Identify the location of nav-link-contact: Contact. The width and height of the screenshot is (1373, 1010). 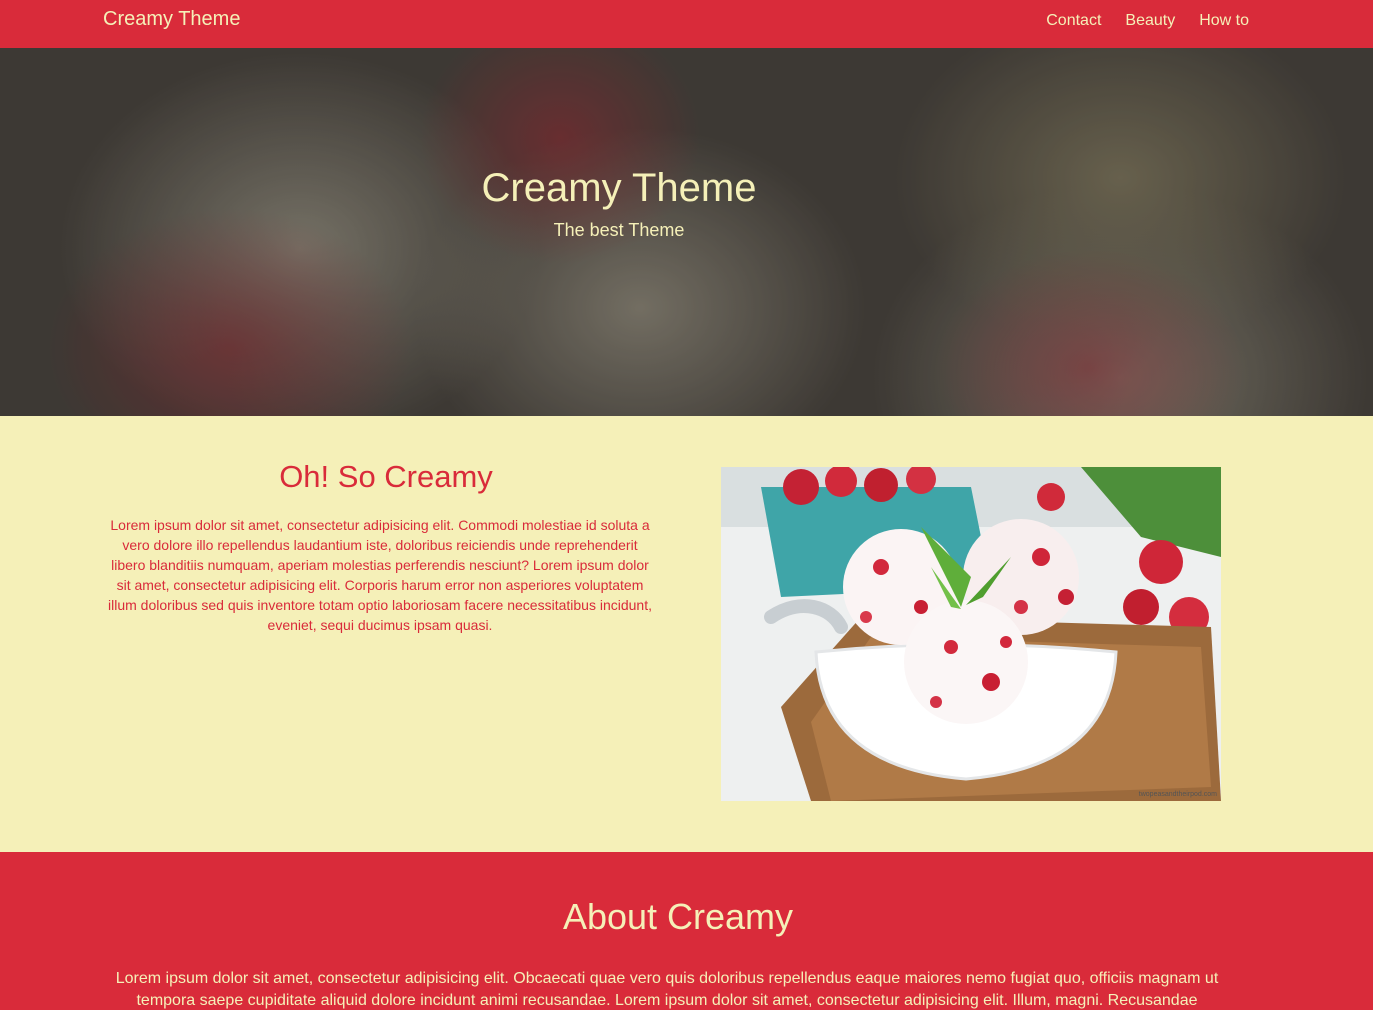
(1073, 21).